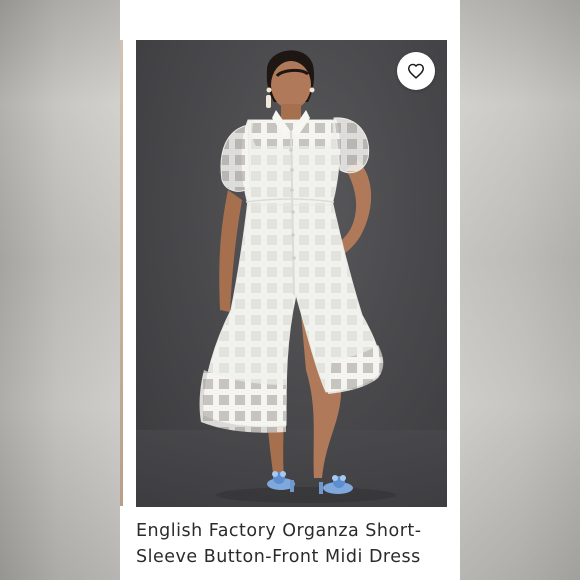  I want to click on previous-photo-edge, so click(121, 273).